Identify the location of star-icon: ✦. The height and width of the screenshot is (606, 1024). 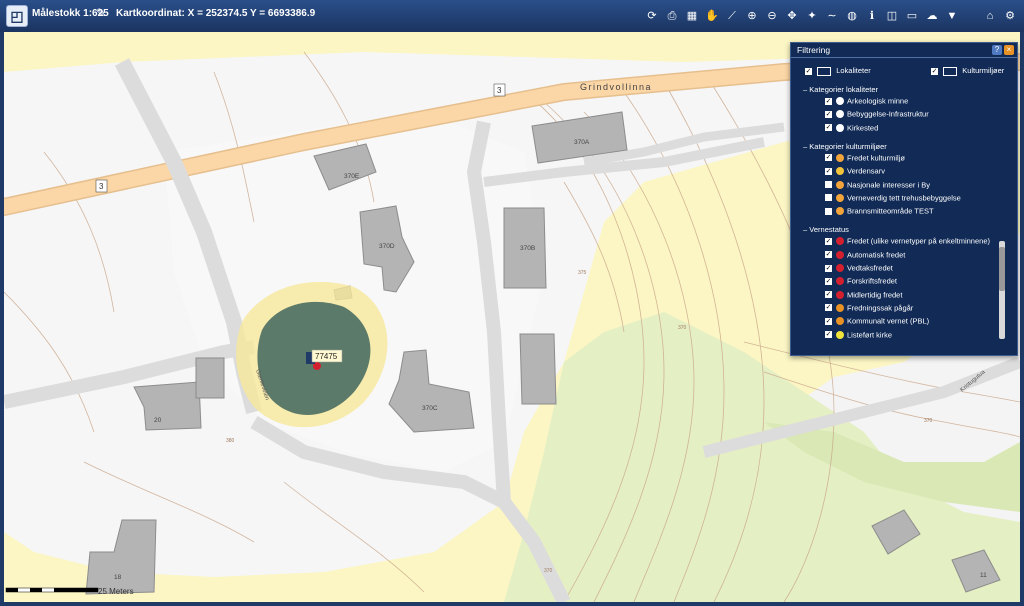
(812, 16).